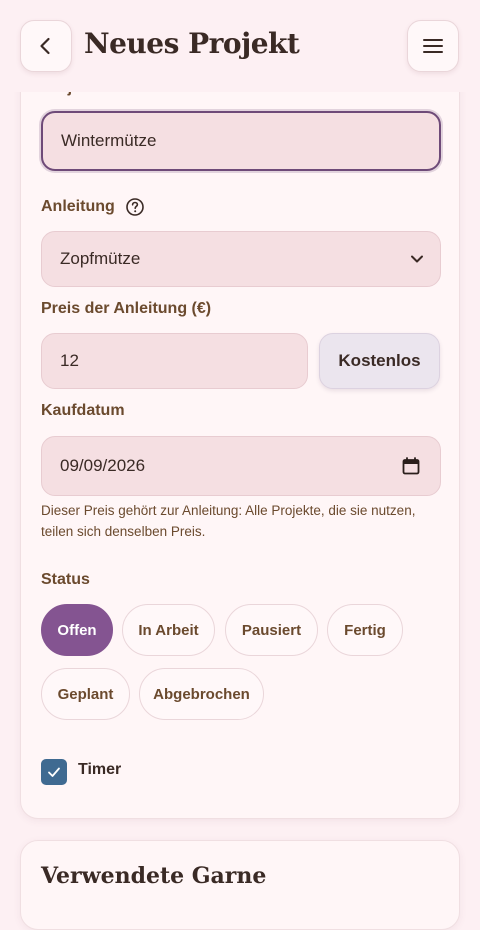 This screenshot has width=480, height=930. I want to click on yarns-card: Verwendete Garne, so click(240, 885).